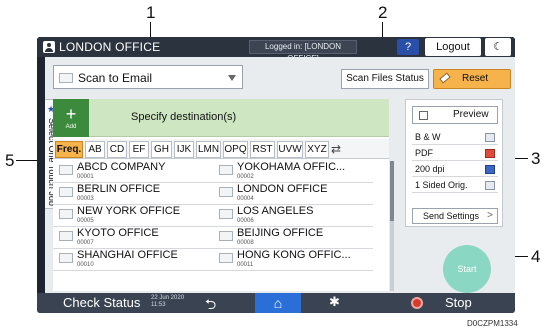 The height and width of the screenshot is (333, 545). I want to click on destination-name: LOS ANGELES, so click(275, 211).